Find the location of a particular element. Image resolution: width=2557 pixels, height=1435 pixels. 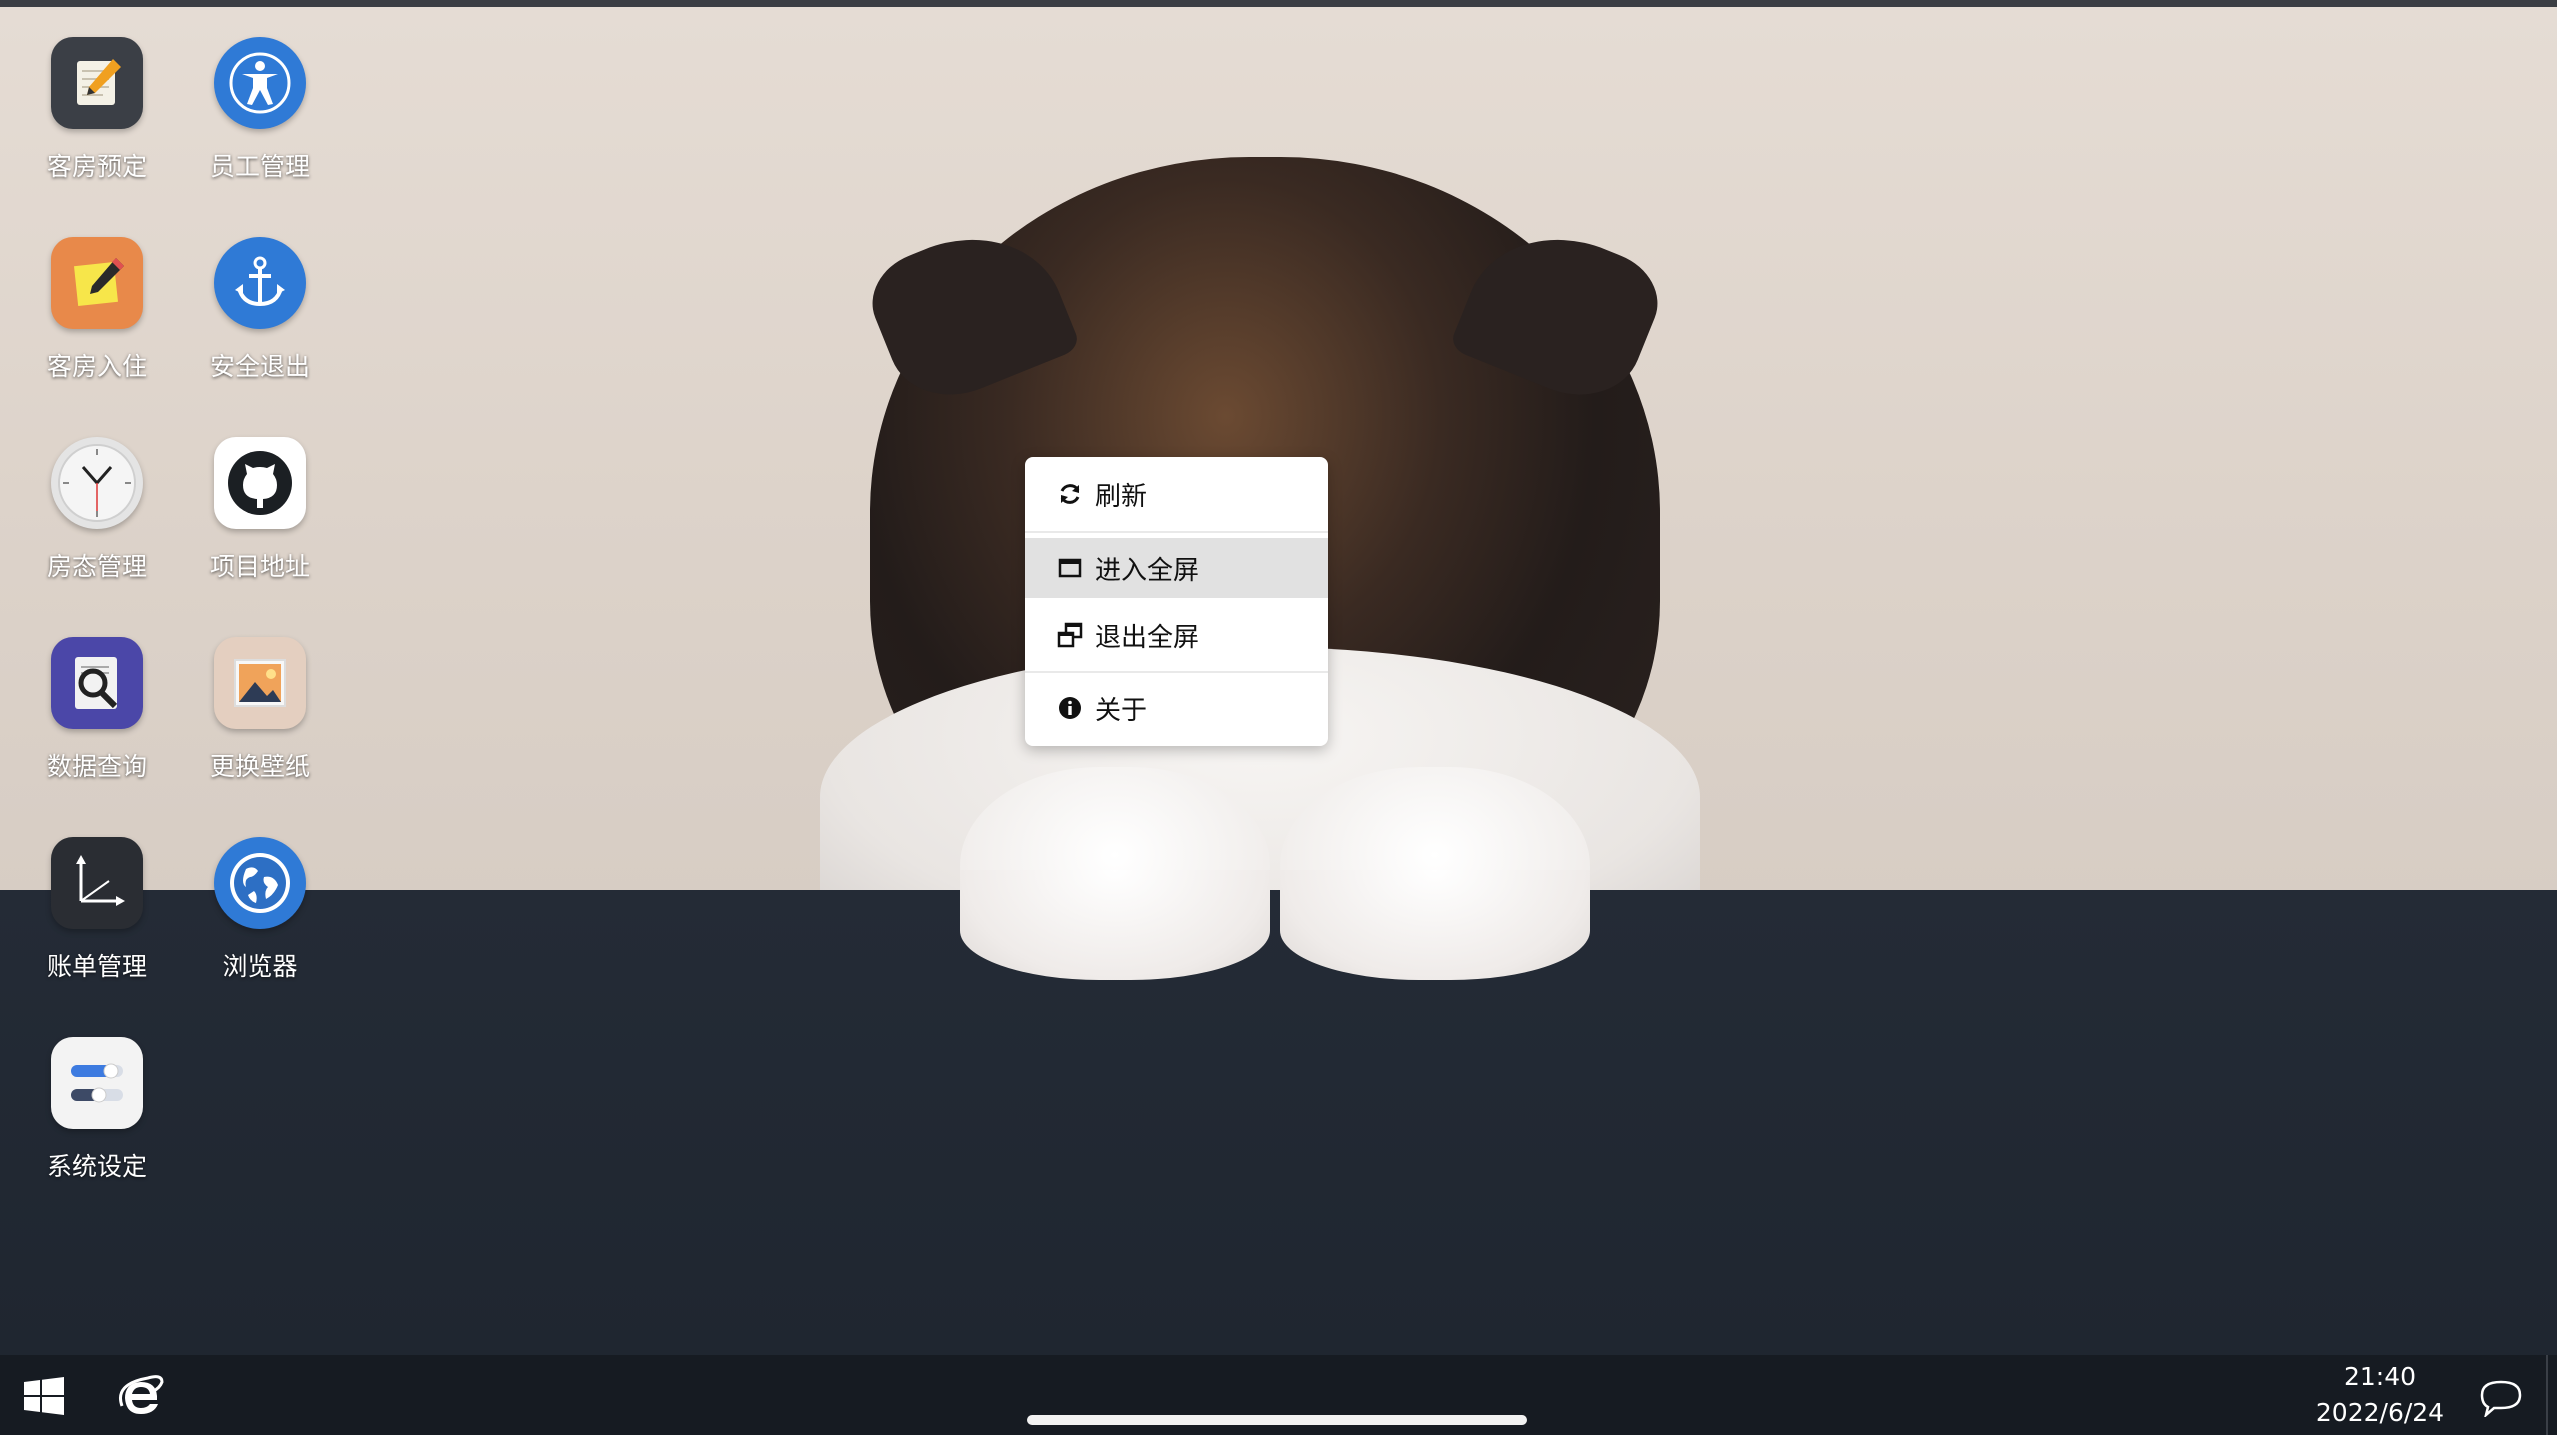

desktop-icon-label: 系统设定 is located at coordinates (96, 1166).